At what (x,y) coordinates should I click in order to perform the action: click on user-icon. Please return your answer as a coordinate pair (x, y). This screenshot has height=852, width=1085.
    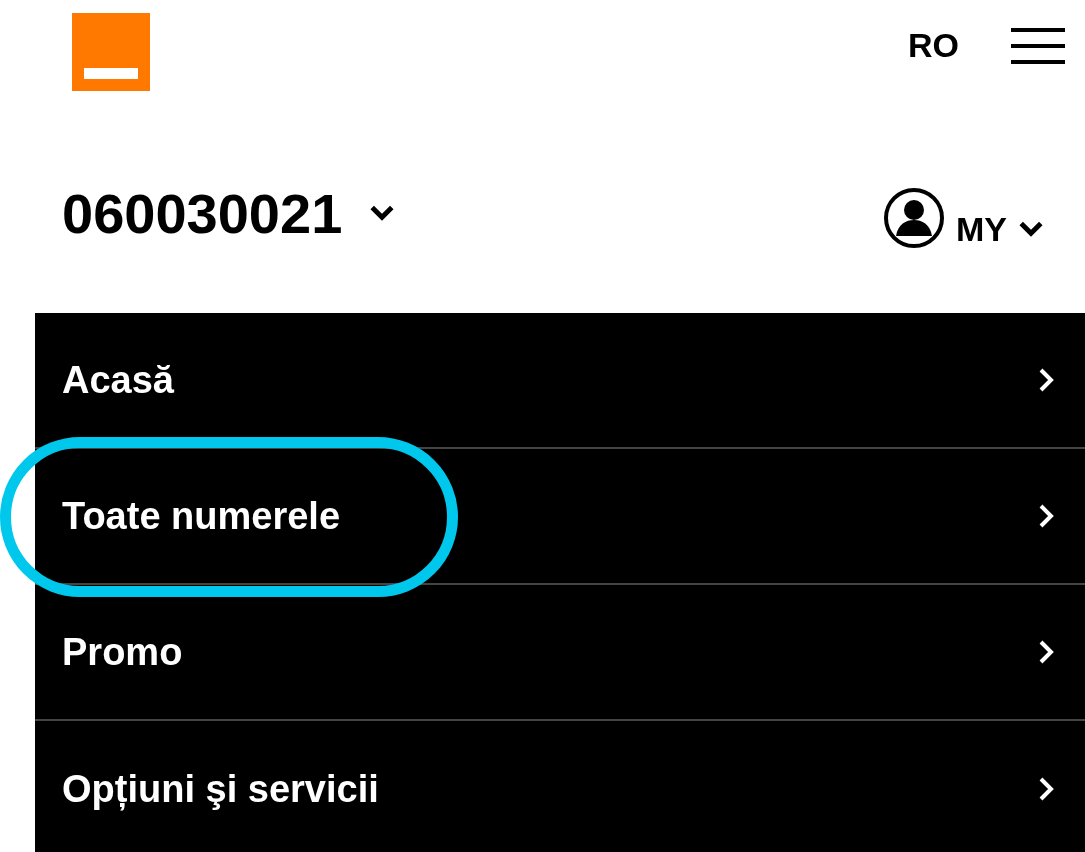
    Looking at the image, I should click on (914, 218).